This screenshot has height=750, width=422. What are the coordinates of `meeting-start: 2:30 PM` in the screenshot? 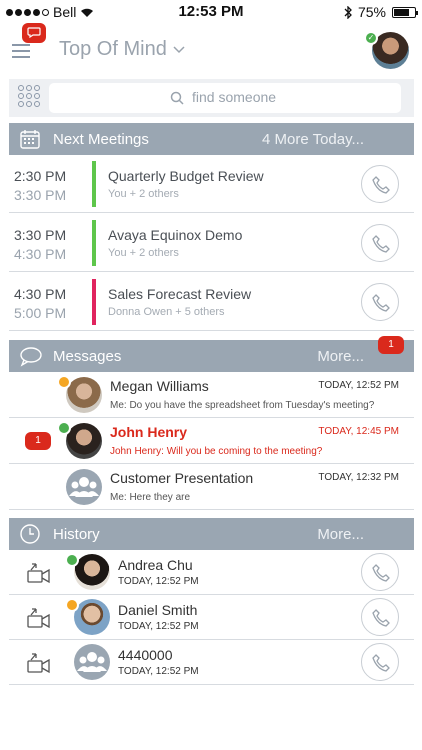 It's located at (40, 176).